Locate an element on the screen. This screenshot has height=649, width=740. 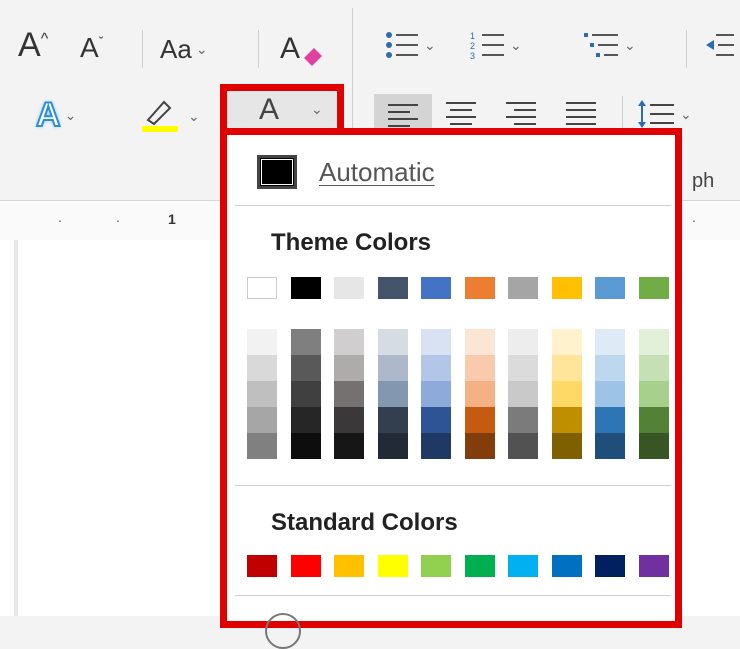
svg-text: 1 is located at coordinates (472, 36).